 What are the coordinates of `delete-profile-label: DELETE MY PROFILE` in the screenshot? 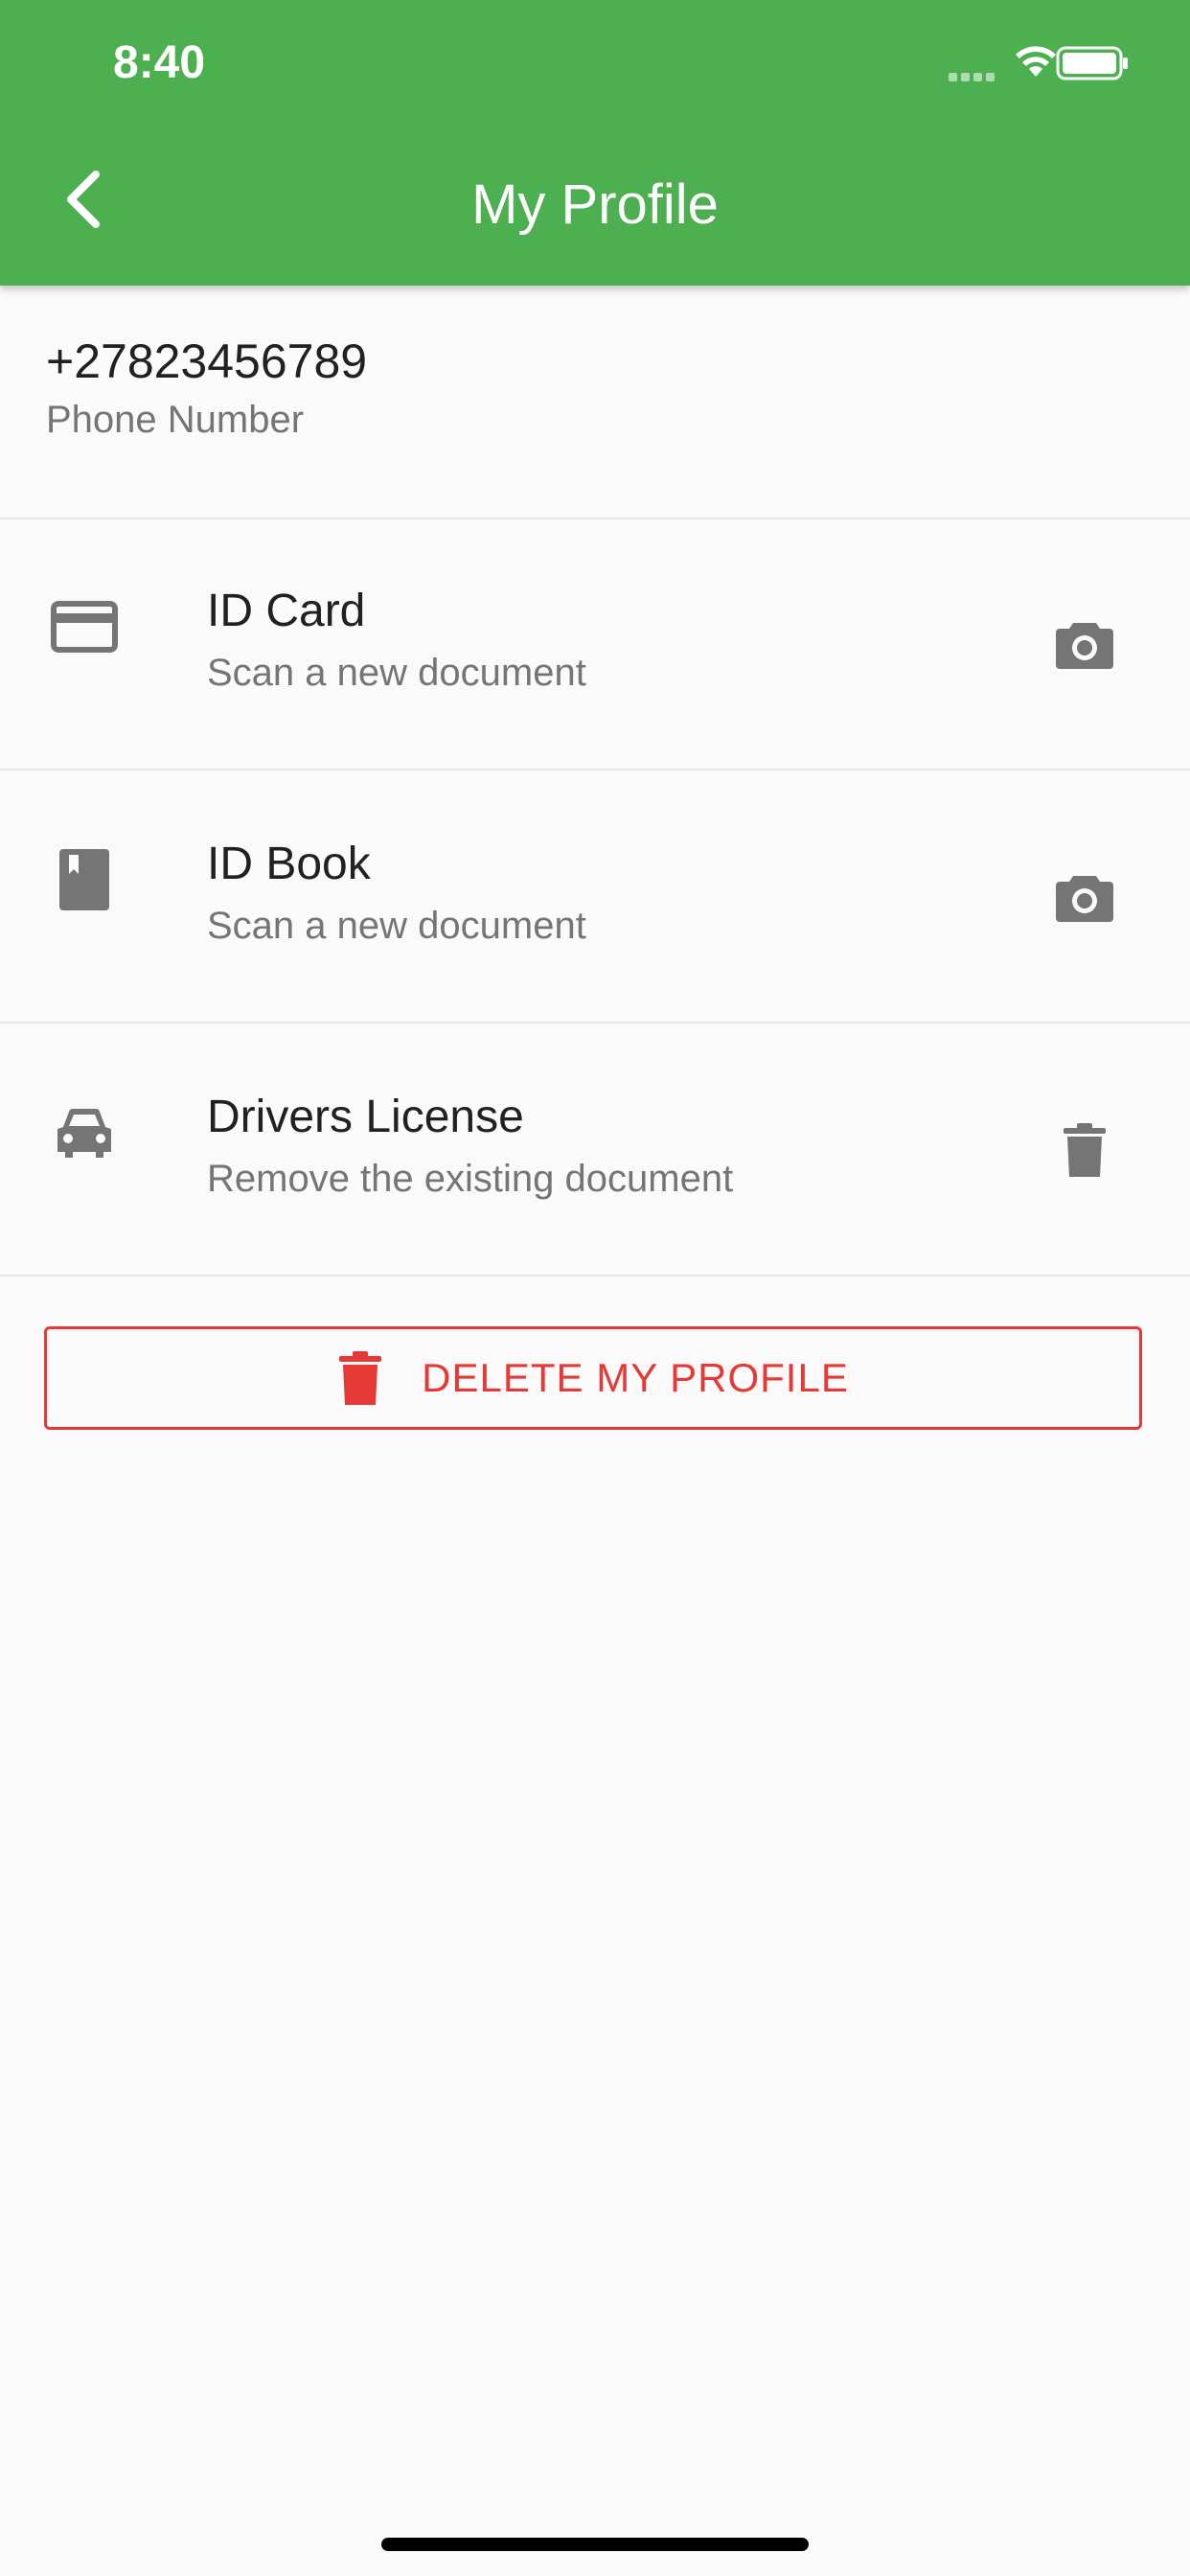 It's located at (636, 1377).